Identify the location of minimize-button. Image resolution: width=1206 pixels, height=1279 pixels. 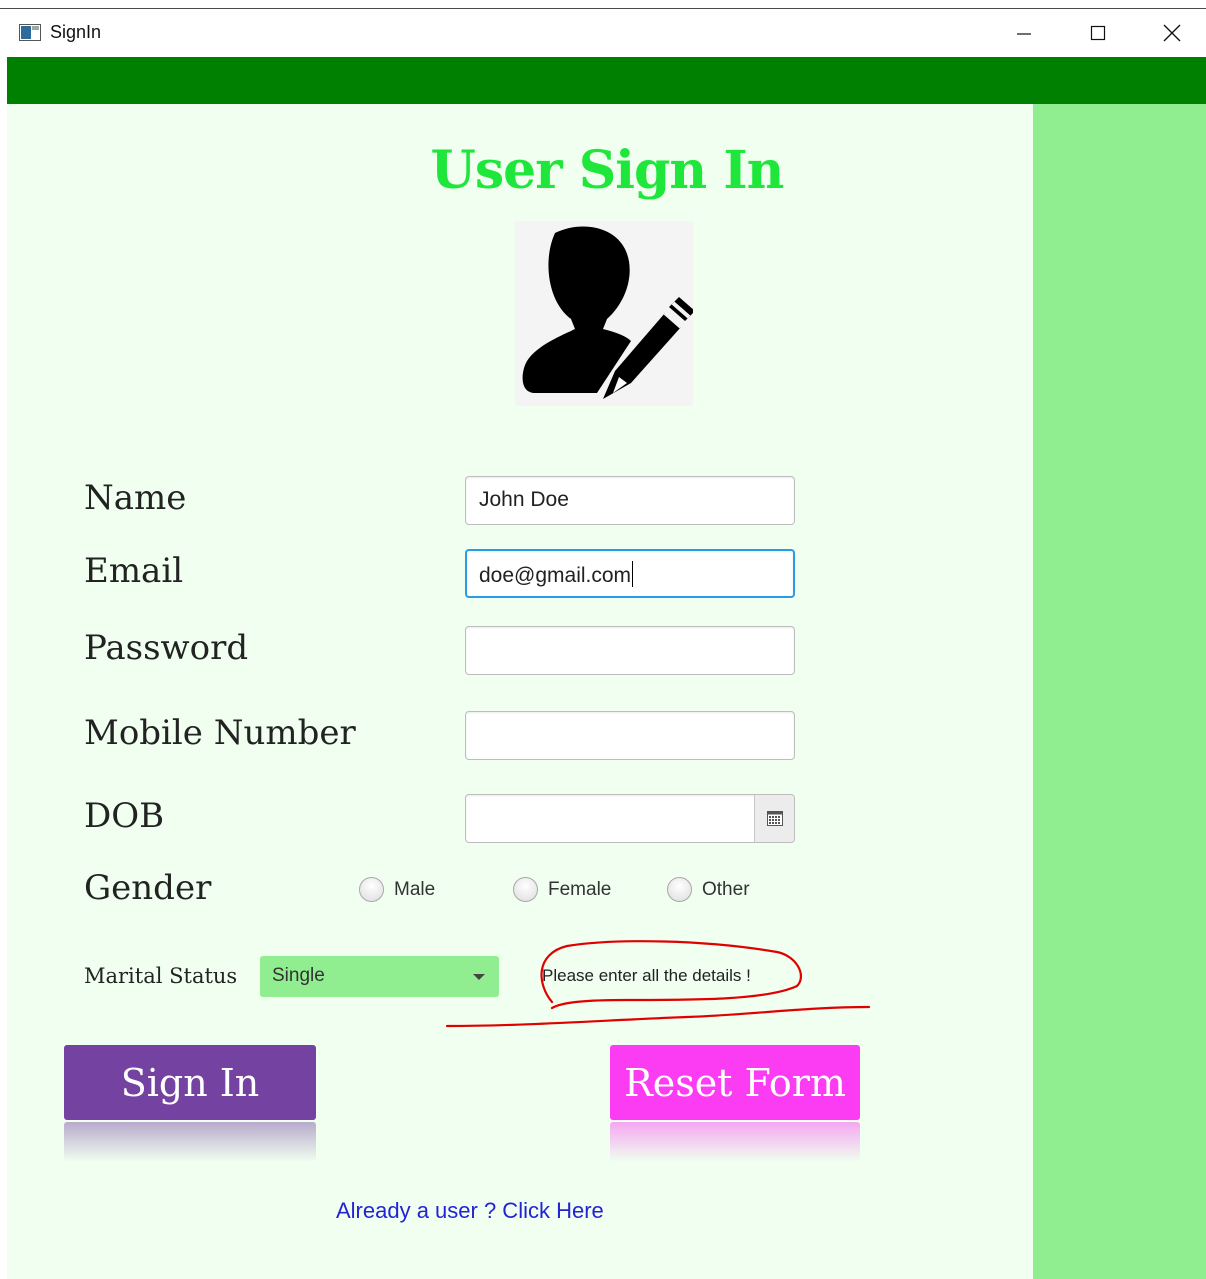
(1024, 33).